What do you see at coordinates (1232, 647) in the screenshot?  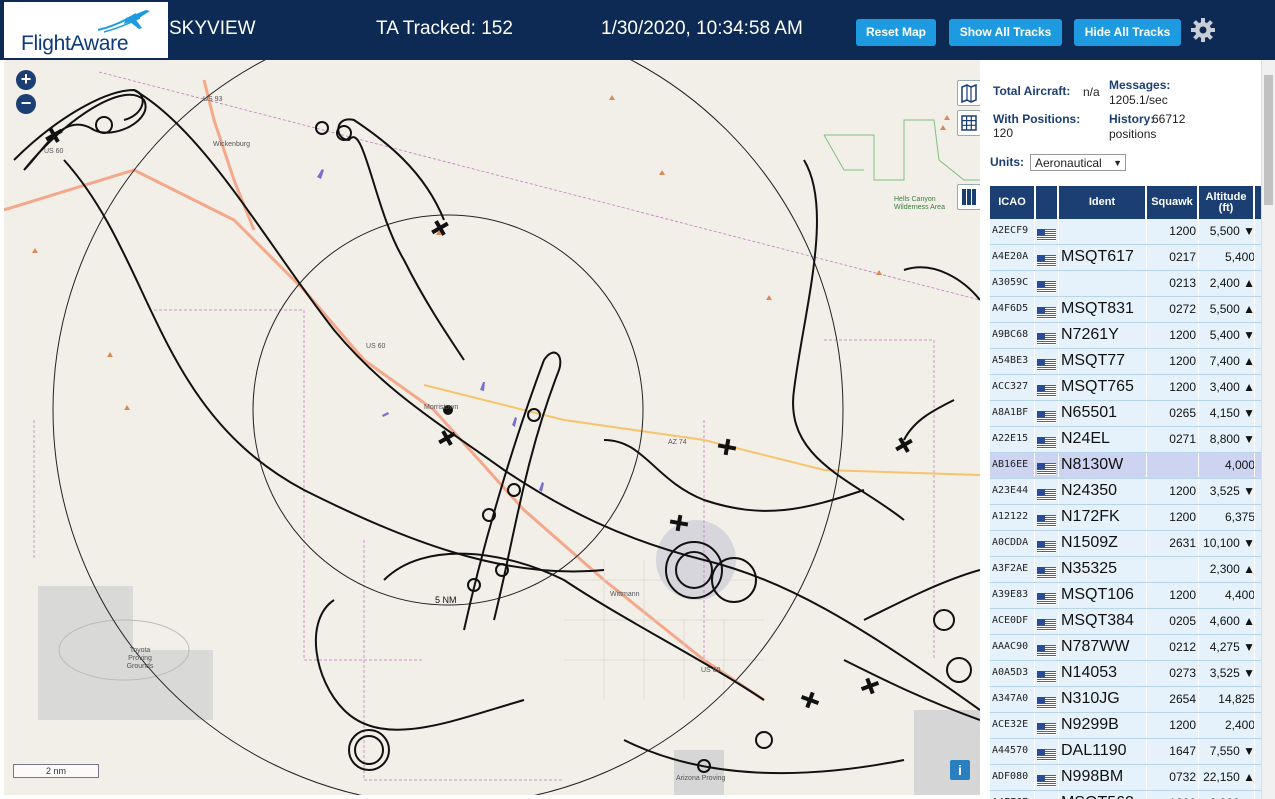 I see `row-altitude: 4,275 ▼` at bounding box center [1232, 647].